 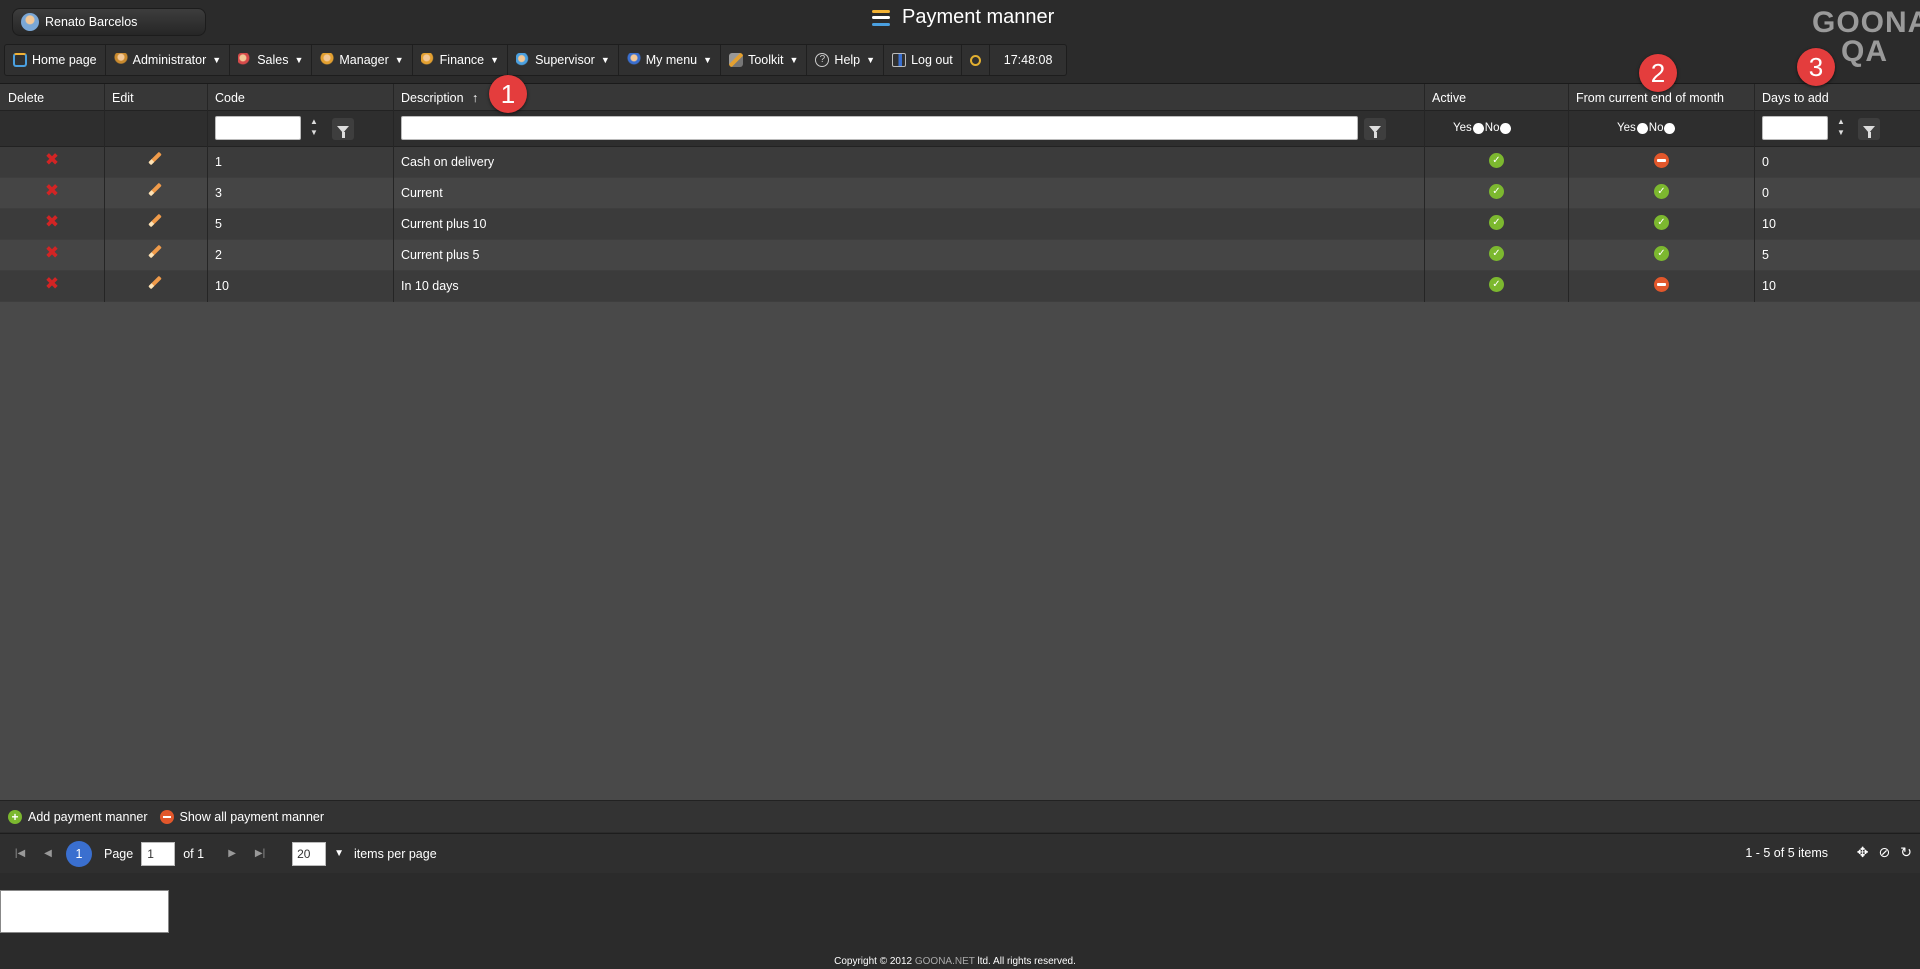 I want to click on nav-finance-label: Finance, so click(x=462, y=60).